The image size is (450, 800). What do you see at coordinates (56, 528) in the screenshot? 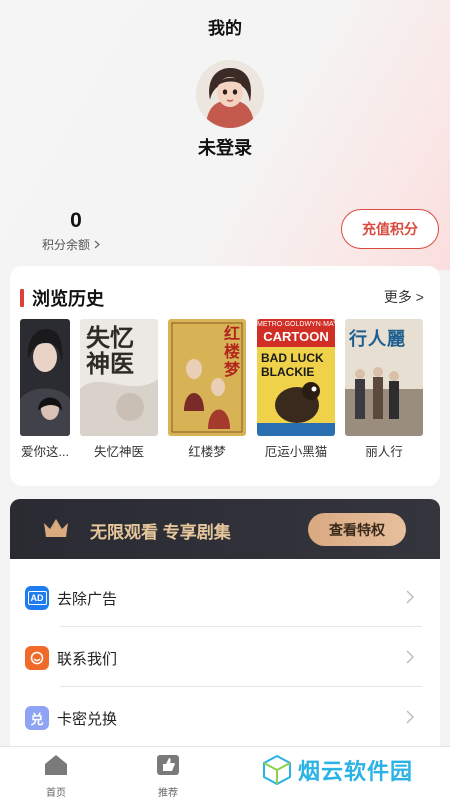
I see `crown-icon` at bounding box center [56, 528].